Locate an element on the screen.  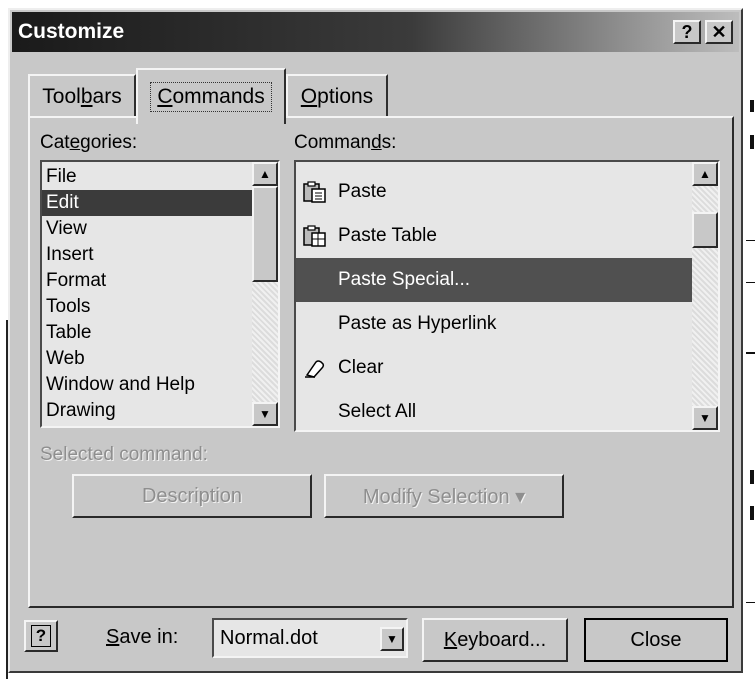
save-in-label: Save in: is located at coordinates (142, 637).